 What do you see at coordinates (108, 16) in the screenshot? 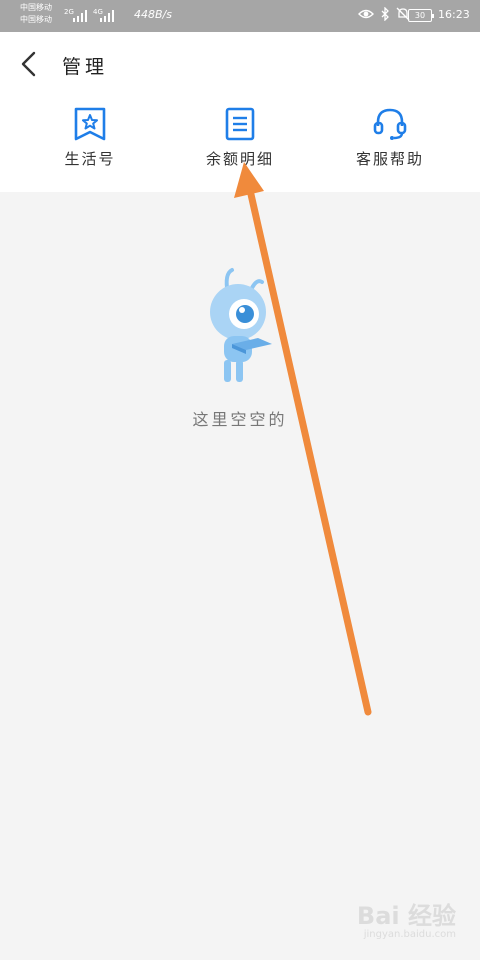
I see `signal-bars-2-icon` at bounding box center [108, 16].